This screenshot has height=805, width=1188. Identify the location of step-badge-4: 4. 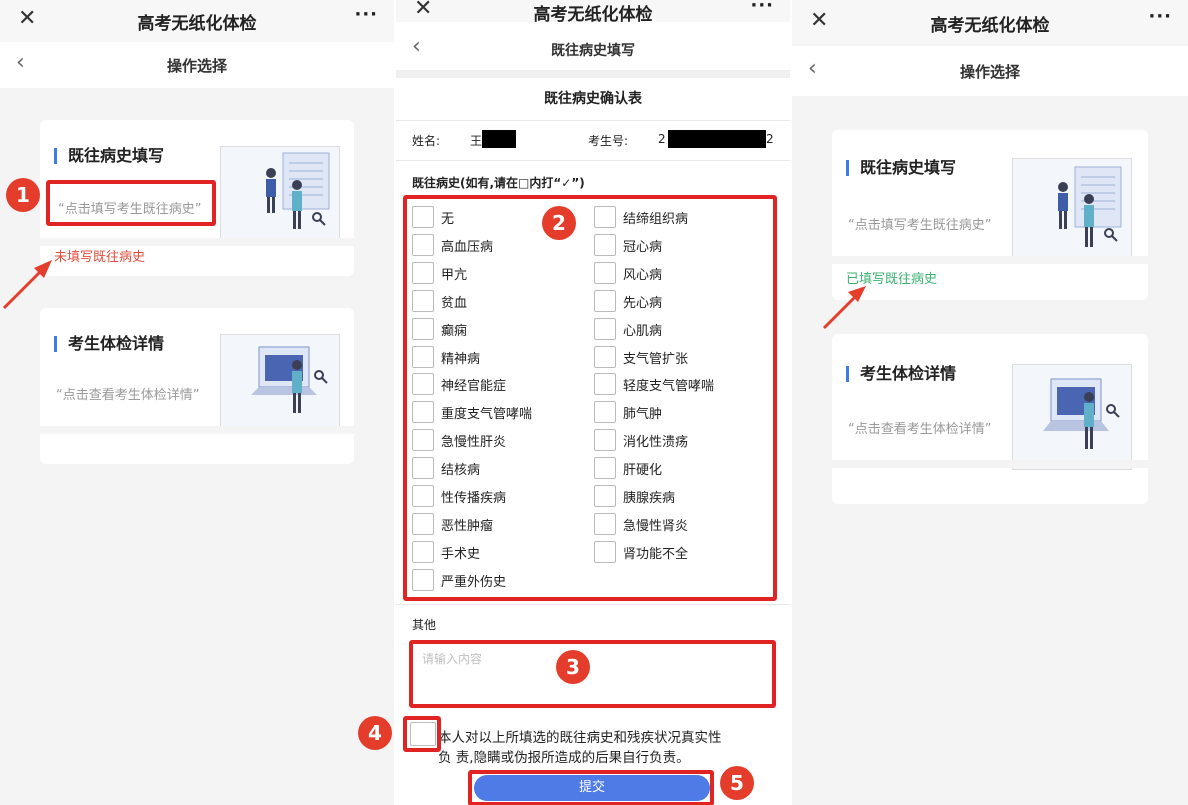
(375, 733).